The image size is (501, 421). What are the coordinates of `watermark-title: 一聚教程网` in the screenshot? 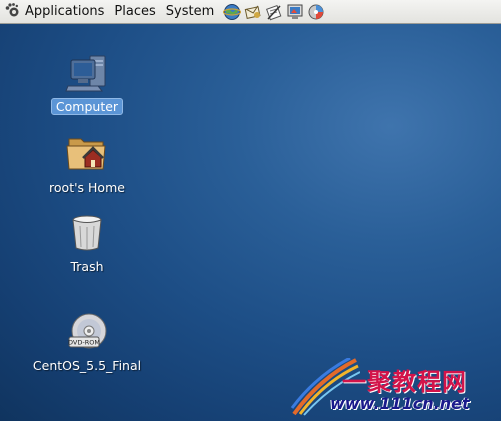 It's located at (404, 382).